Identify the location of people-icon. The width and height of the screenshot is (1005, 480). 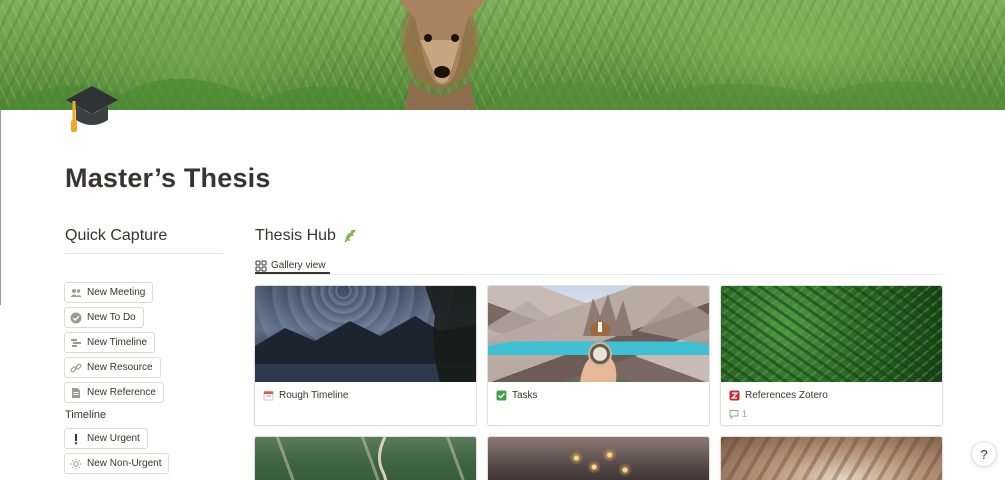
(76, 293).